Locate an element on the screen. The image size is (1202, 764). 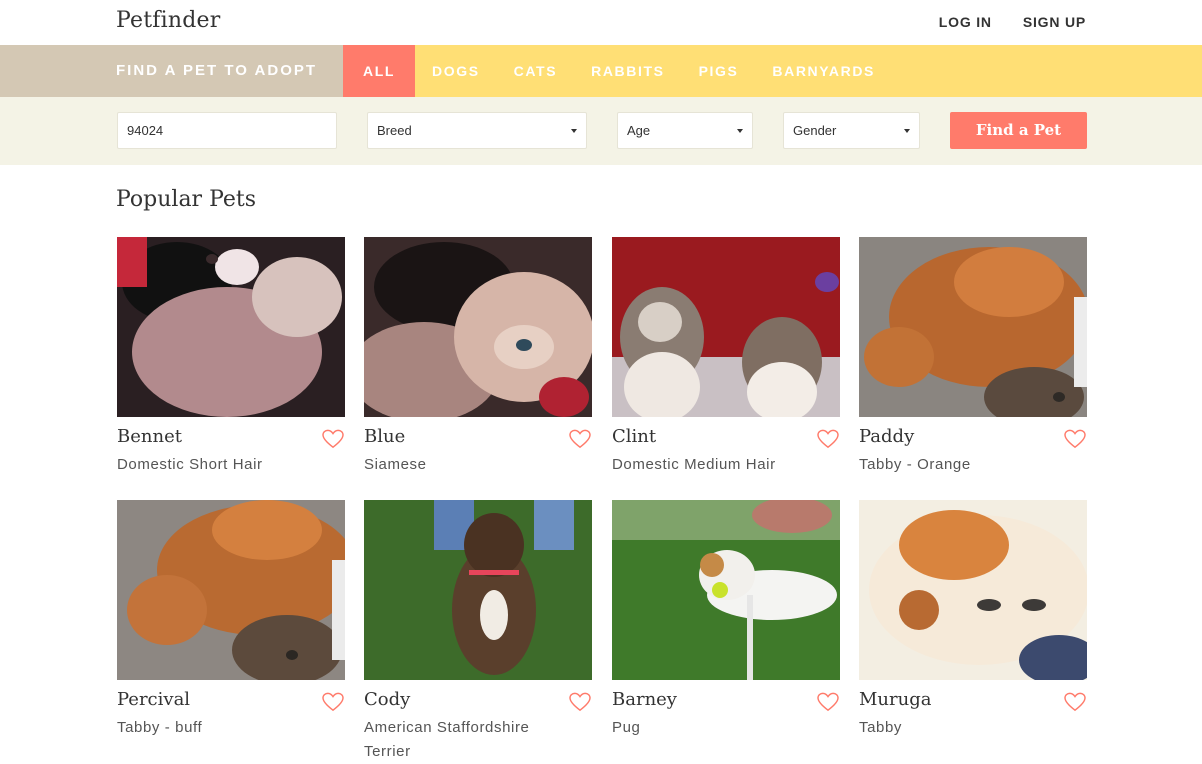
find-pet-button: Find a Pet is located at coordinates (1018, 130).